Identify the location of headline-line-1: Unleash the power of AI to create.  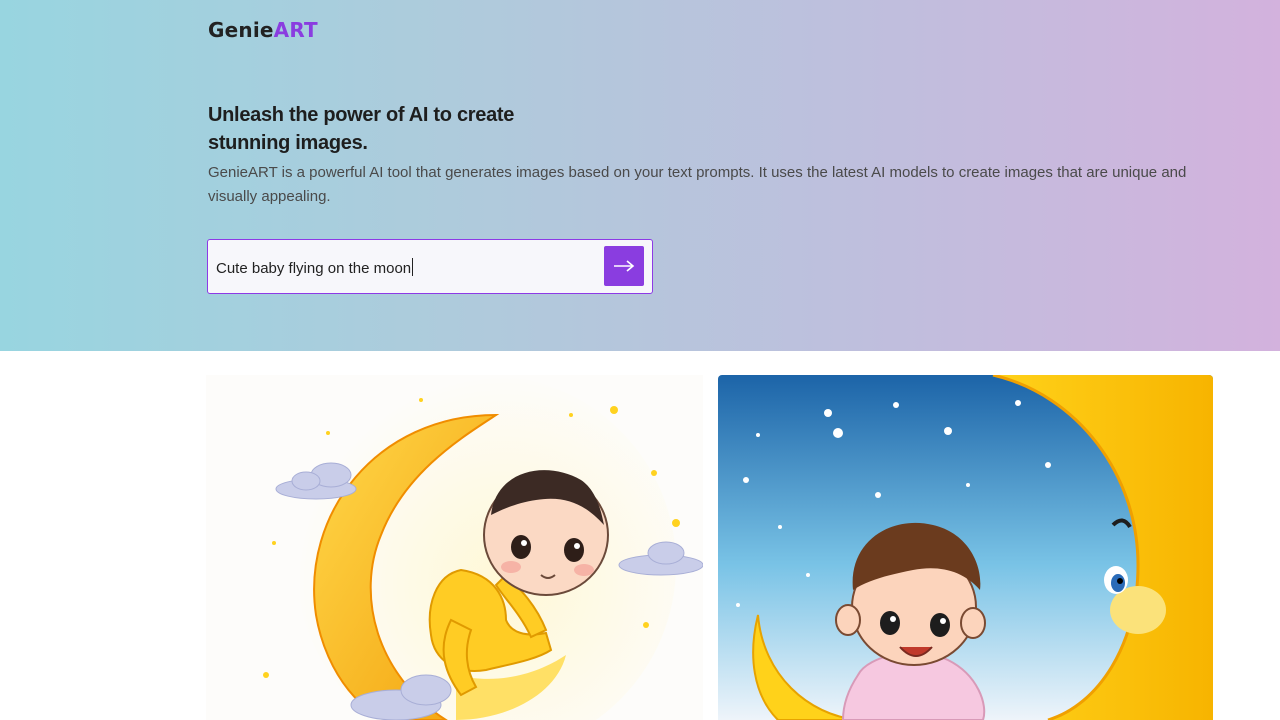
(361, 115).